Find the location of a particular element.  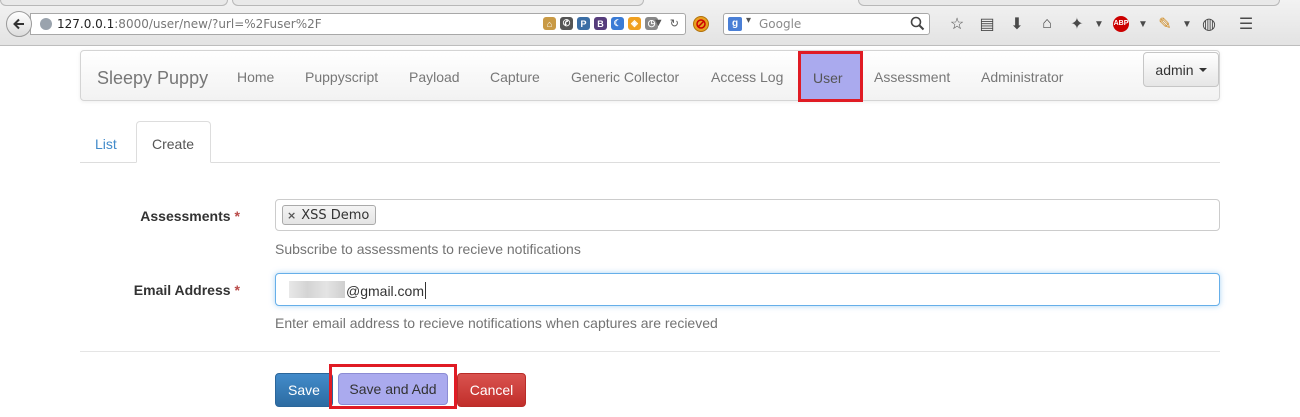

adblock-icon: ABP is located at coordinates (1121, 24).